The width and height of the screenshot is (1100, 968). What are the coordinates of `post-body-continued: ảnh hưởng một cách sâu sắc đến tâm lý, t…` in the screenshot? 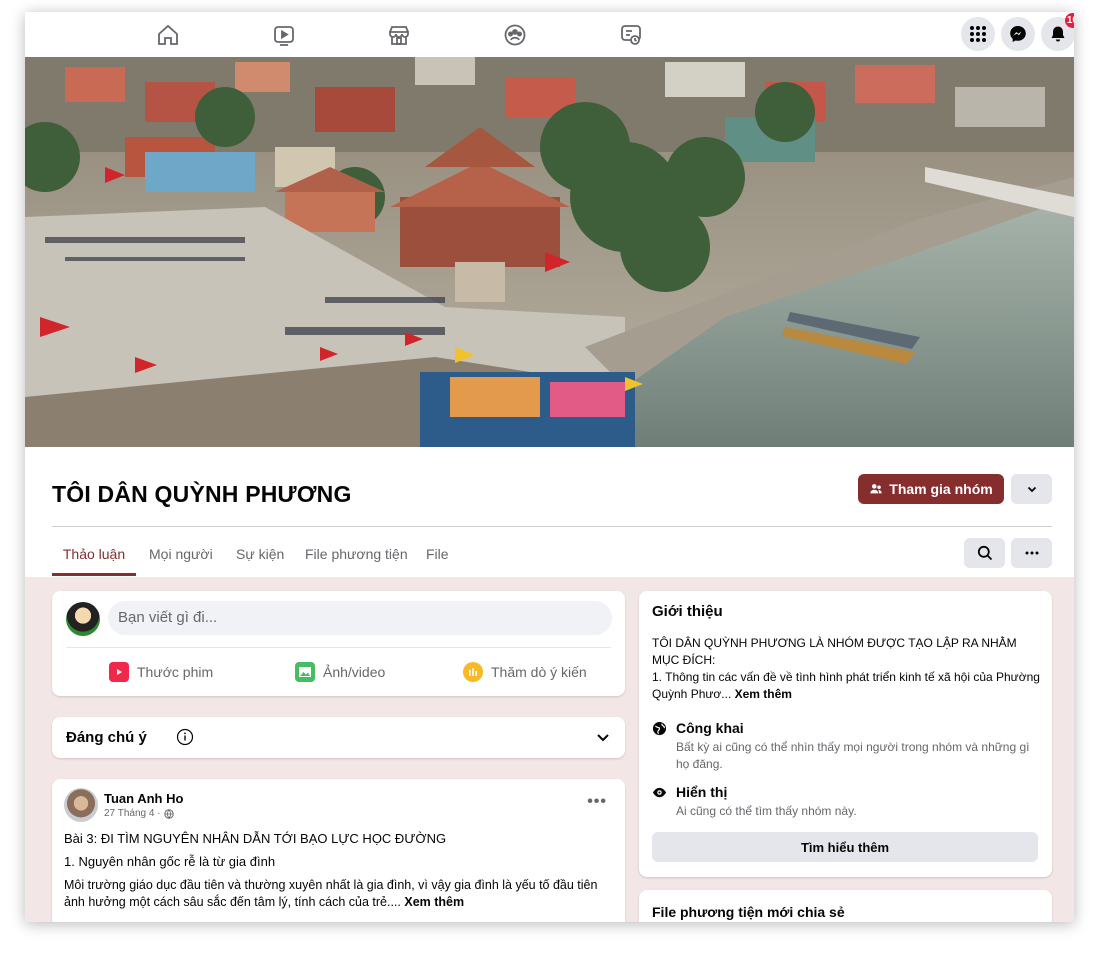 It's located at (264, 902).